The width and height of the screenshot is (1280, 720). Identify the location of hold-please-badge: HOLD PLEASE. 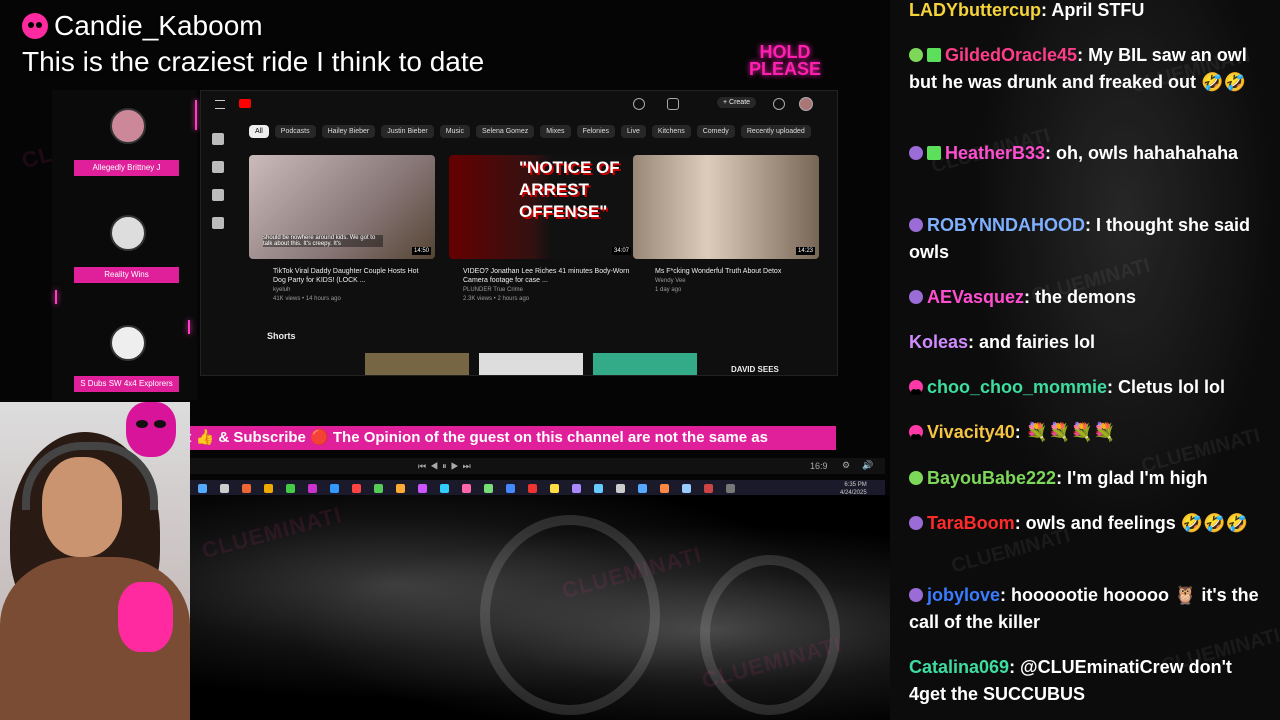
(785, 60).